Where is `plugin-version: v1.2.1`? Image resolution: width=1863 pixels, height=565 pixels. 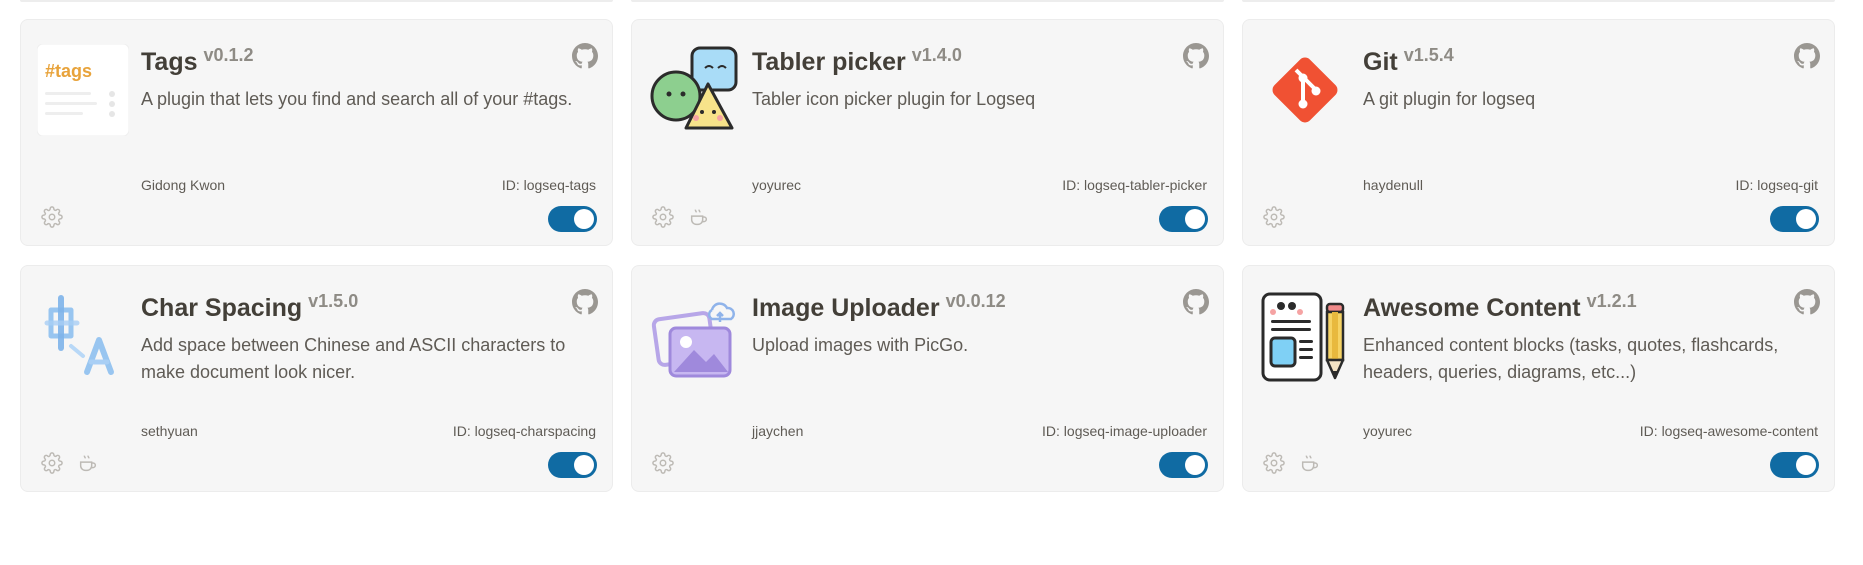 plugin-version: v1.2.1 is located at coordinates (1611, 301).